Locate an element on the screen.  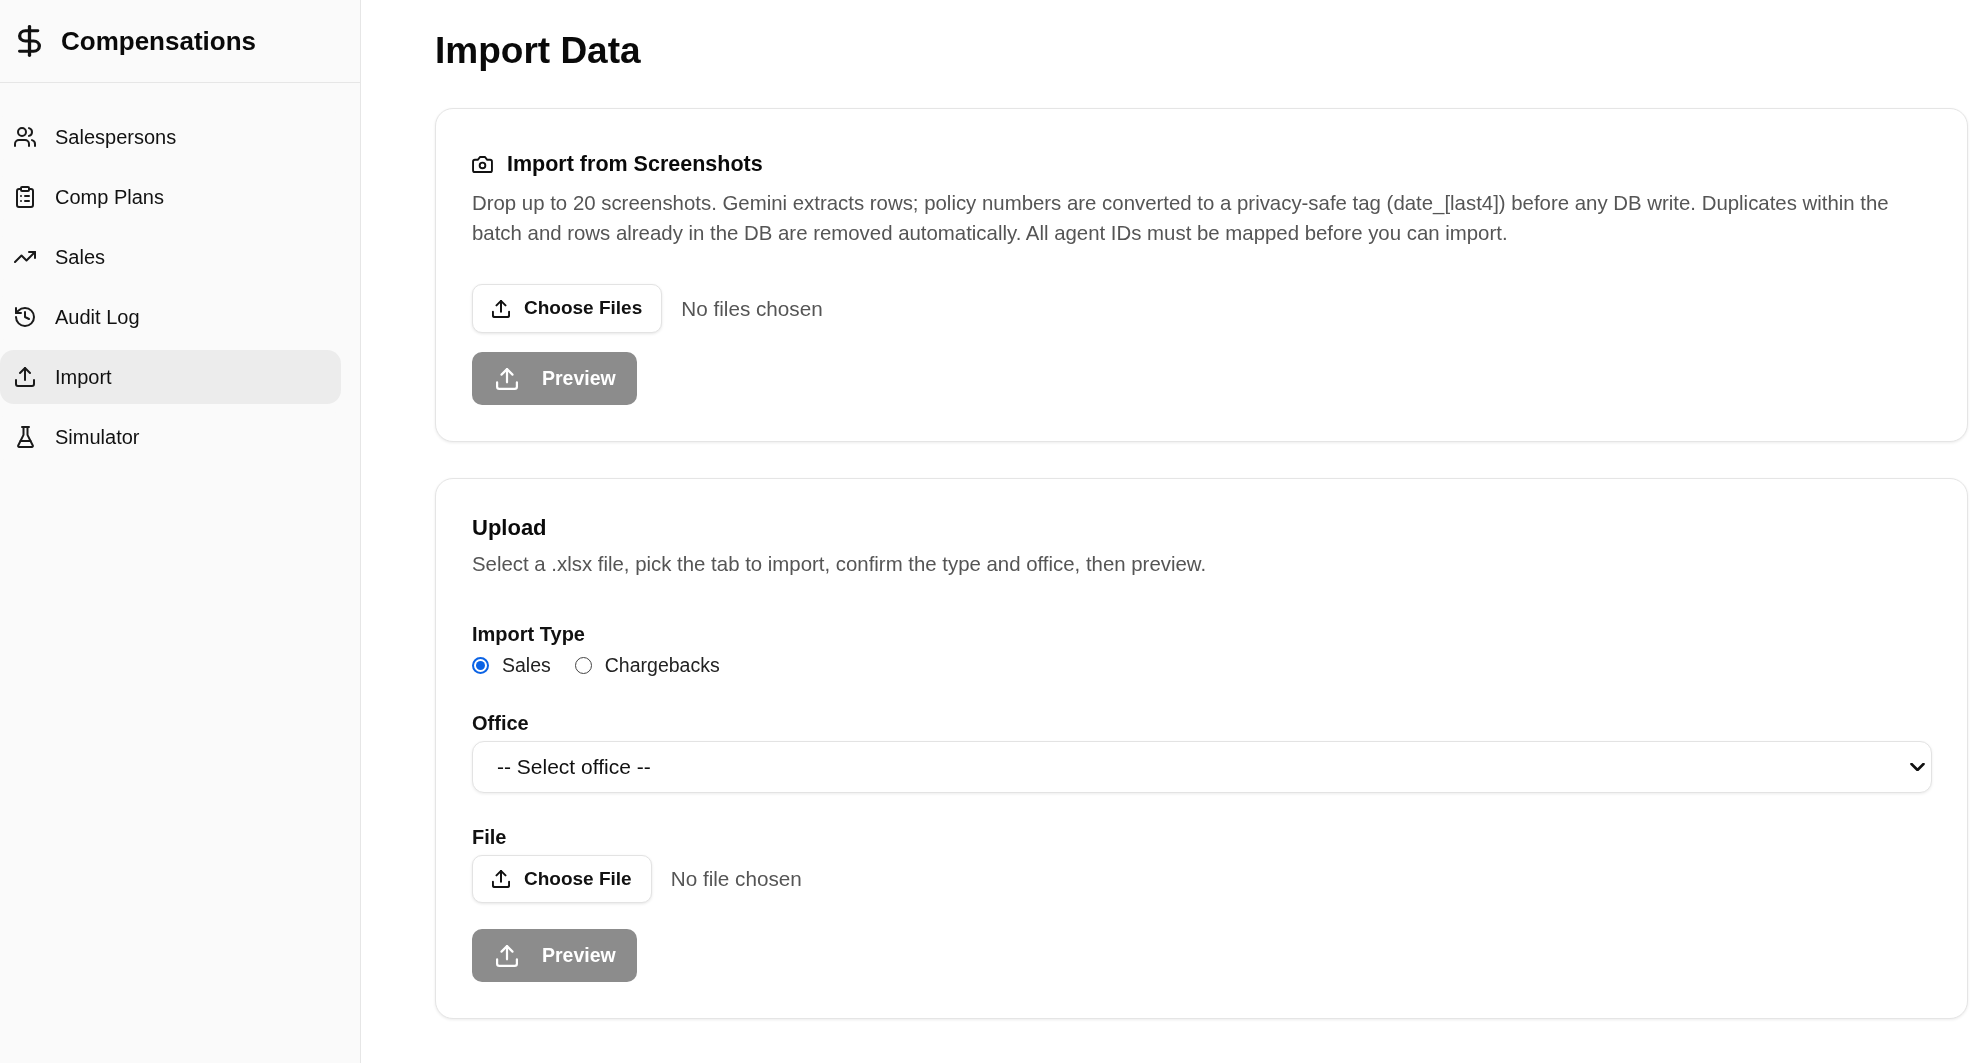
section-title: Upload is located at coordinates (509, 528).